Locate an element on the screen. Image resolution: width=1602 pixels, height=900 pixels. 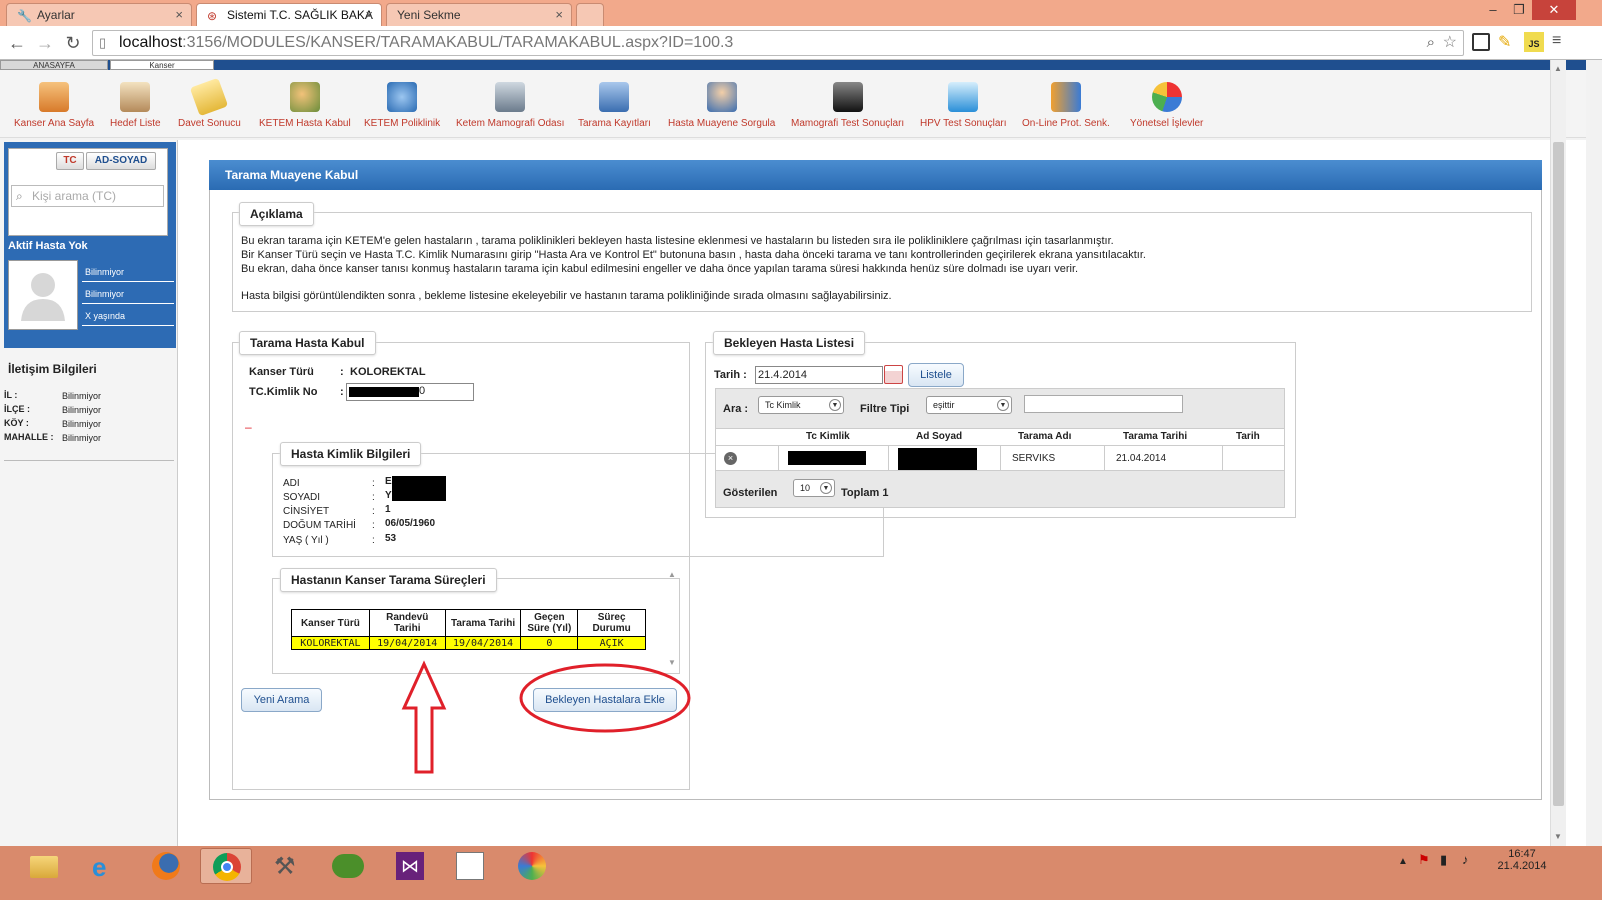
menu-icon: ≡ is located at coordinates (1556, 41).